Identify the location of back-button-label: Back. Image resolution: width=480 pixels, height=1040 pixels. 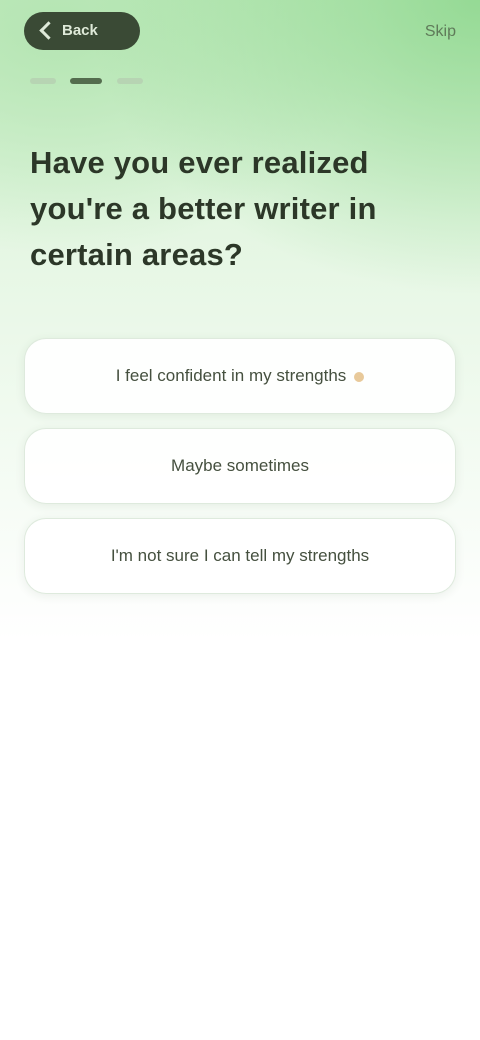
(80, 30).